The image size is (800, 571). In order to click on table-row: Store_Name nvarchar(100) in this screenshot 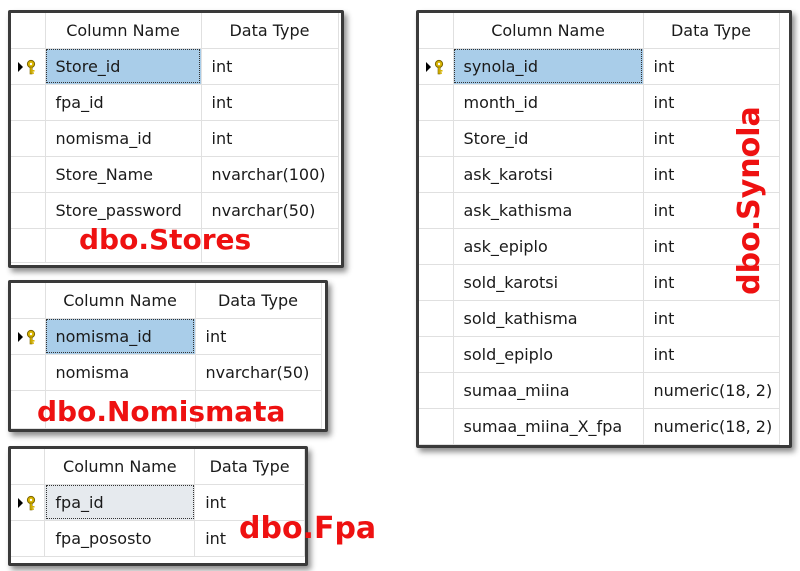, I will do `click(175, 174)`.